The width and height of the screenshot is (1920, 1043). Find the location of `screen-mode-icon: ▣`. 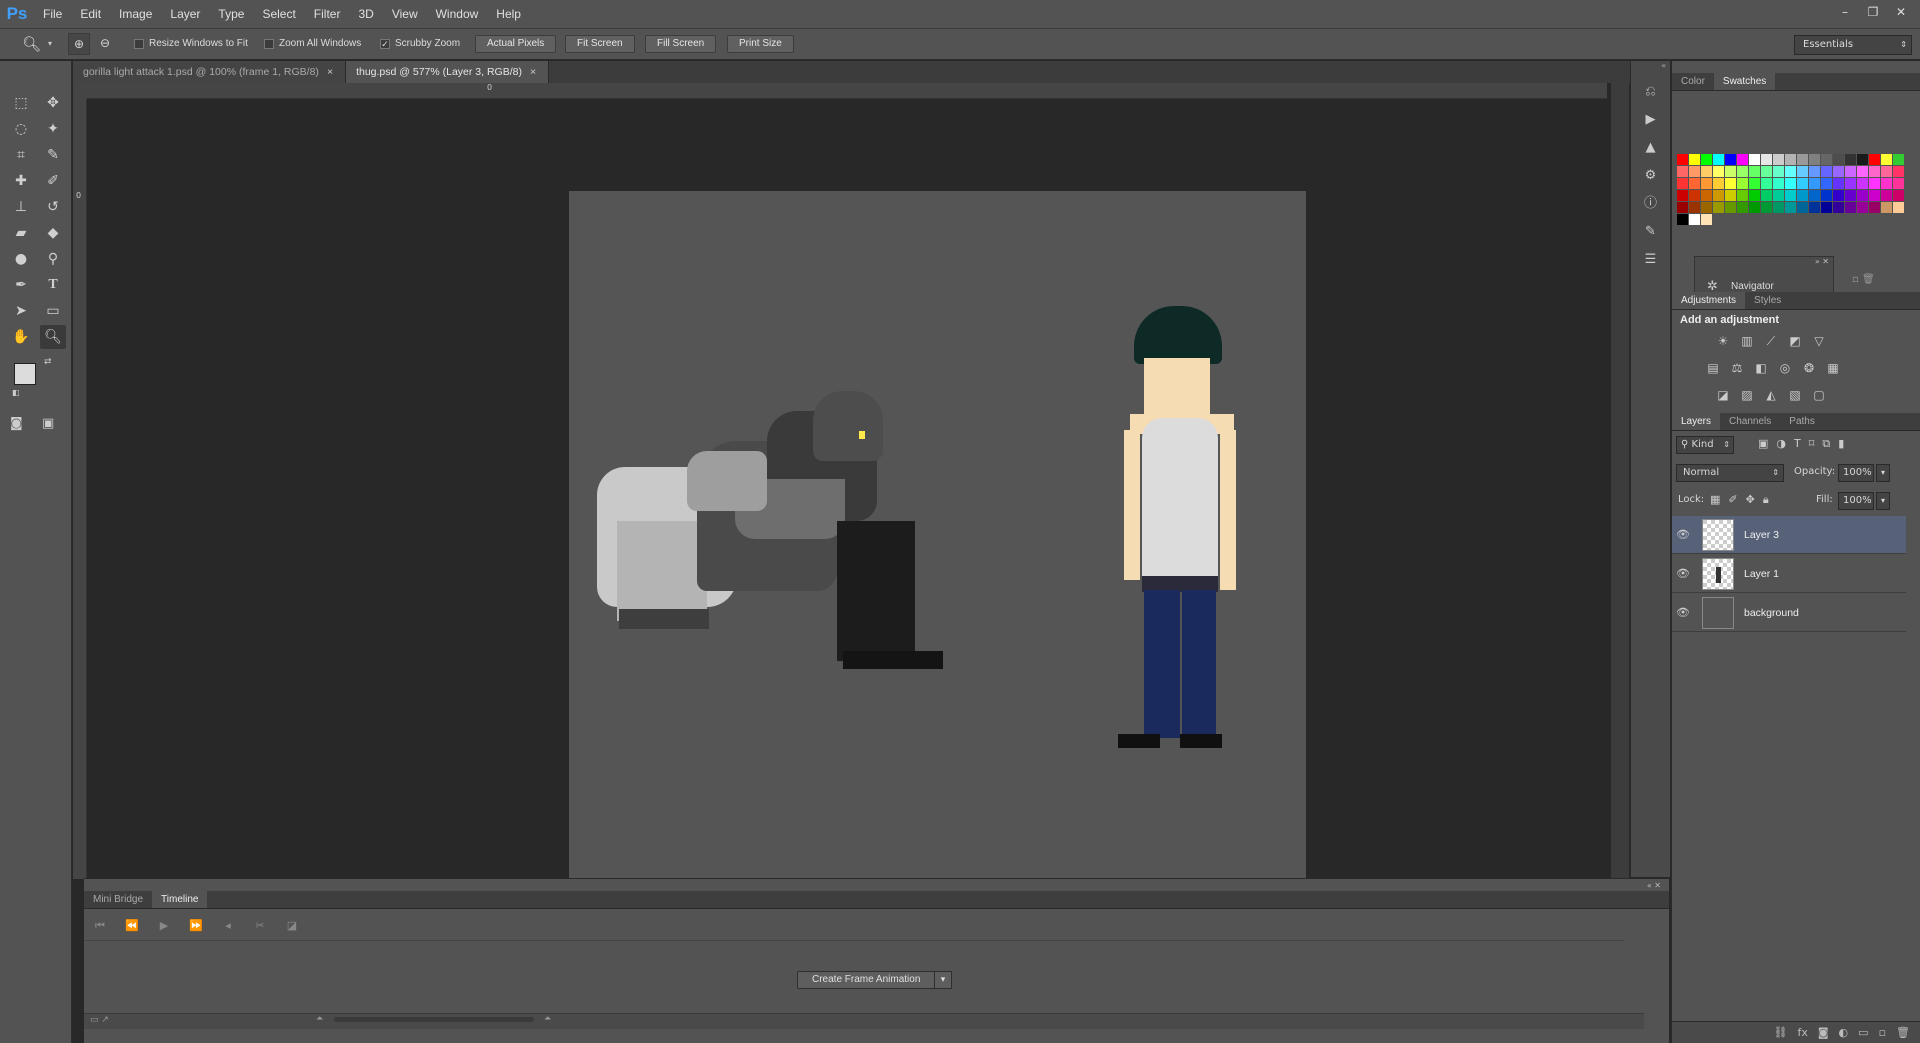

screen-mode-icon: ▣ is located at coordinates (48, 423).